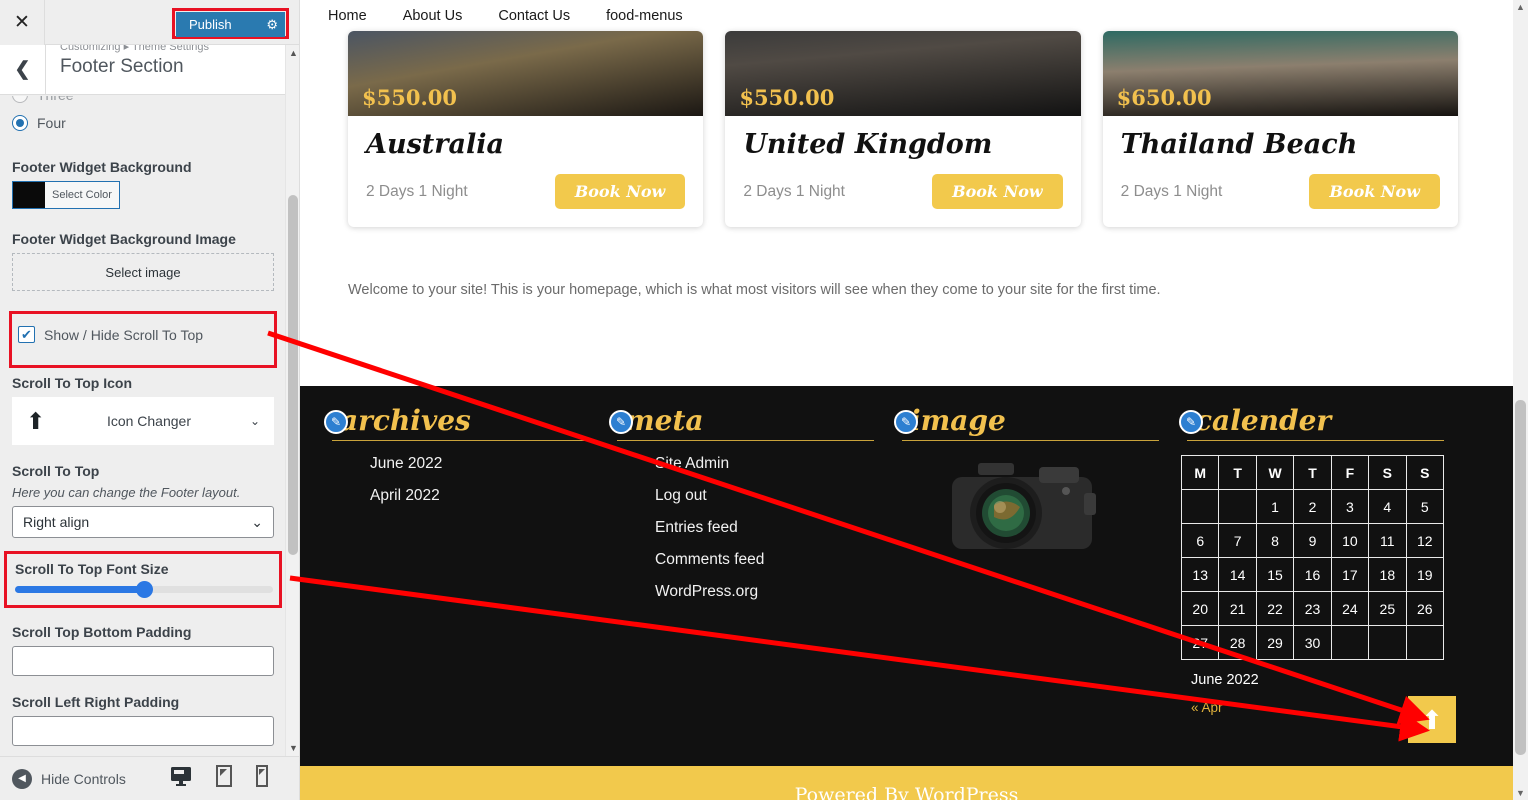 Image resolution: width=1528 pixels, height=800 pixels. Describe the element at coordinates (143, 522) in the screenshot. I see `scroll-to-top-align-select: Right align ⌄` at that location.